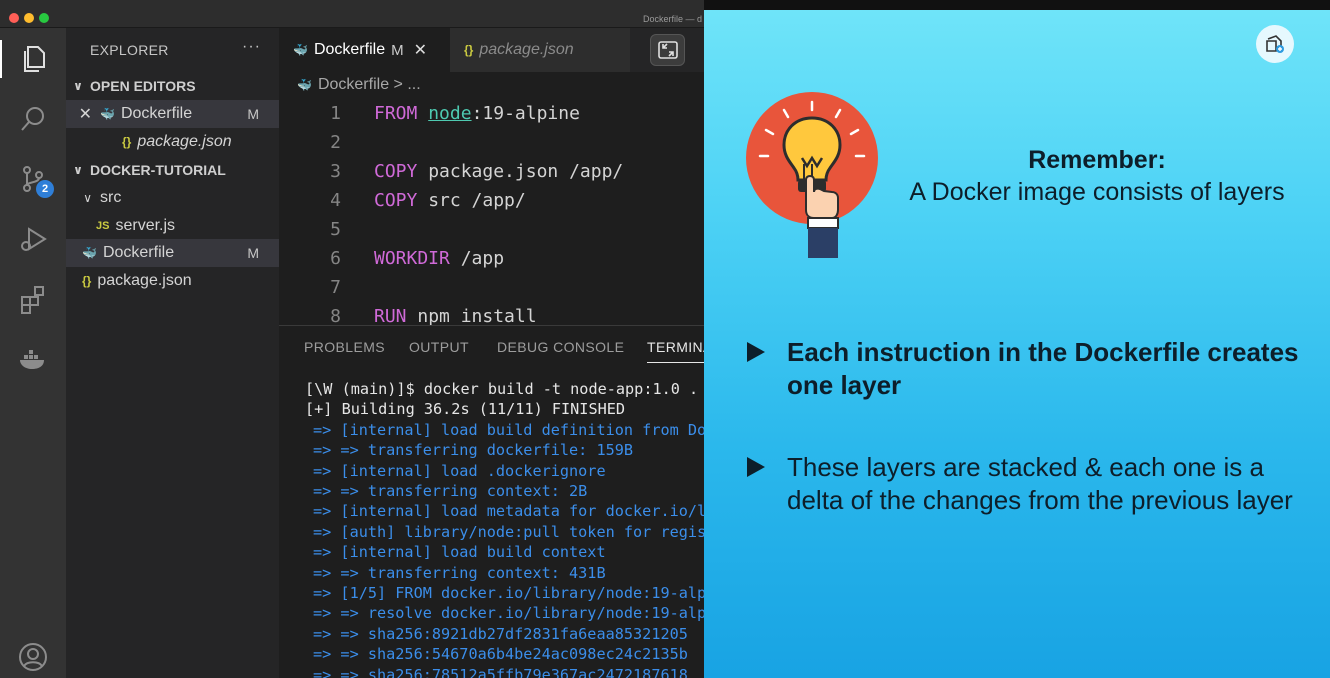 This screenshot has height=678, width=1330. What do you see at coordinates (335, 113) in the screenshot?
I see `line-number: 1` at bounding box center [335, 113].